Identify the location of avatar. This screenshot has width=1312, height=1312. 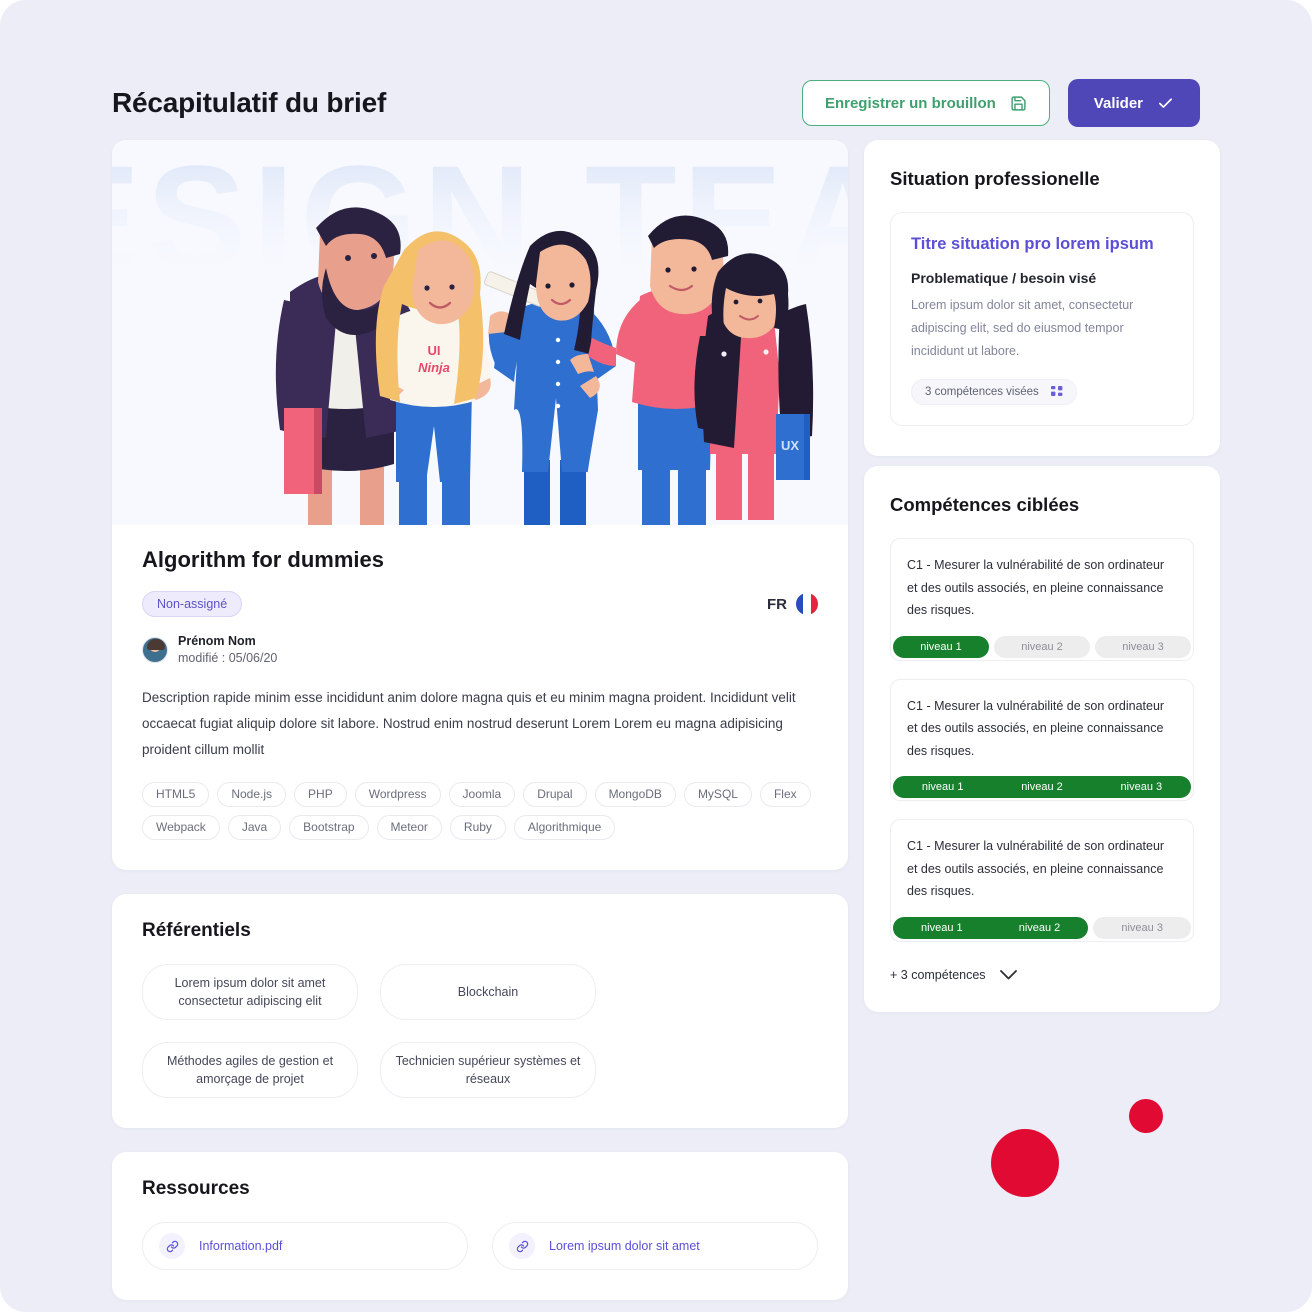
(155, 649).